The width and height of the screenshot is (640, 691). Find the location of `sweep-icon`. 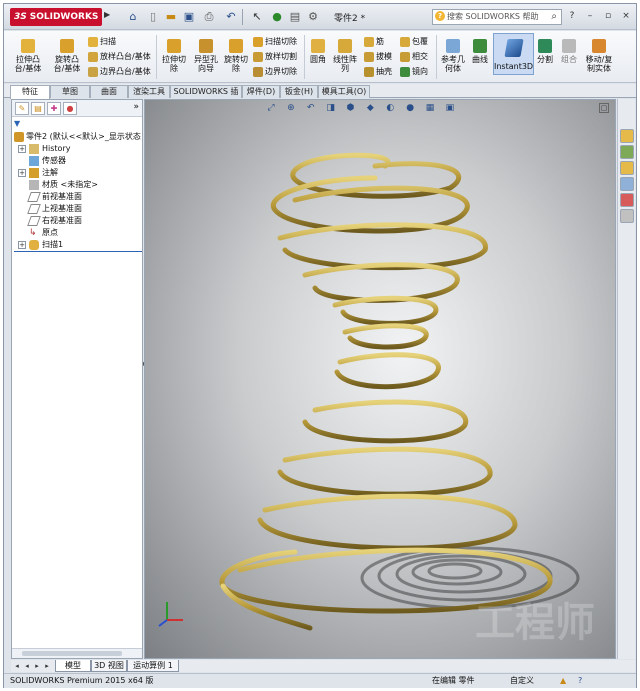

sweep-icon is located at coordinates (93, 41).